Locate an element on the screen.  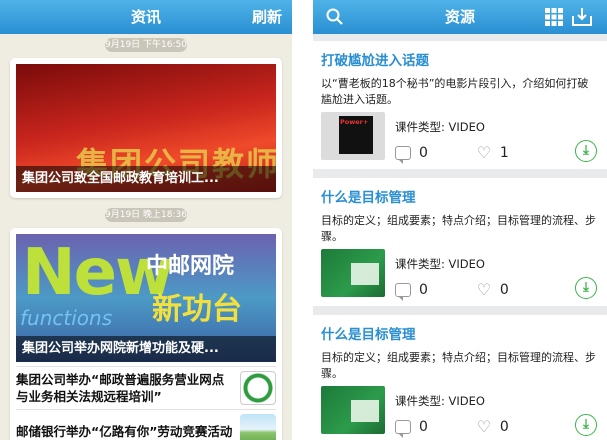
like-count: 1 is located at coordinates (504, 153).